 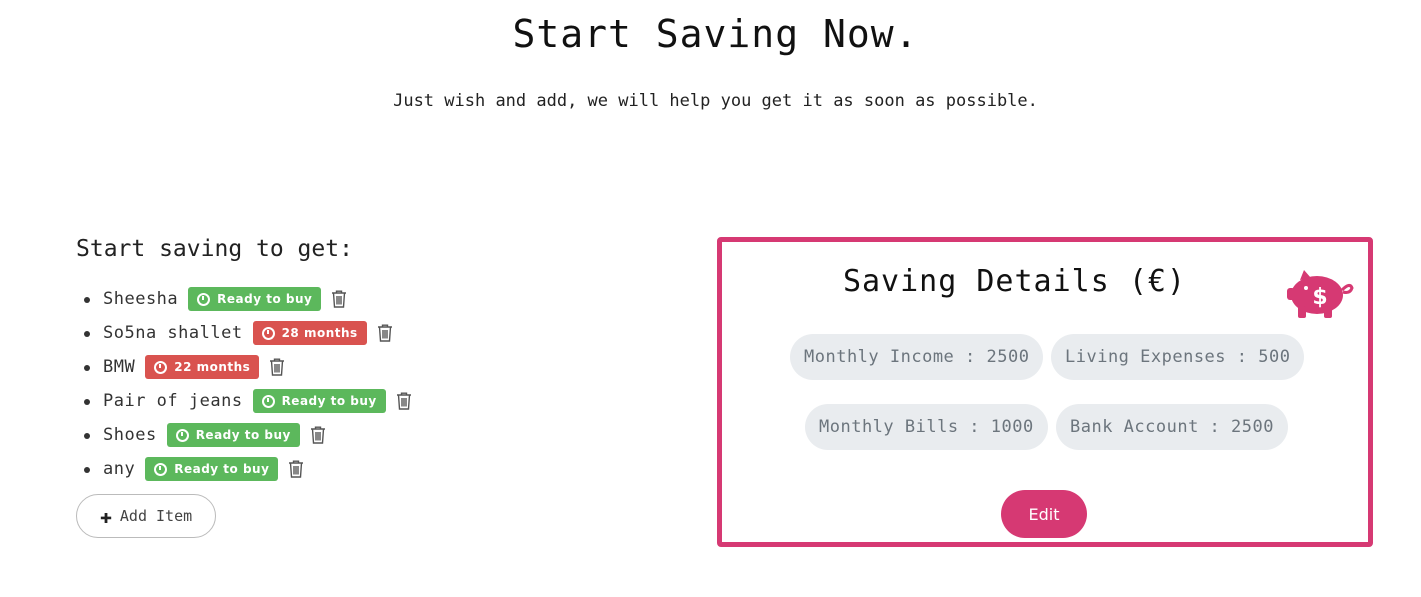 What do you see at coordinates (119, 469) in the screenshot?
I see `item-name: any` at bounding box center [119, 469].